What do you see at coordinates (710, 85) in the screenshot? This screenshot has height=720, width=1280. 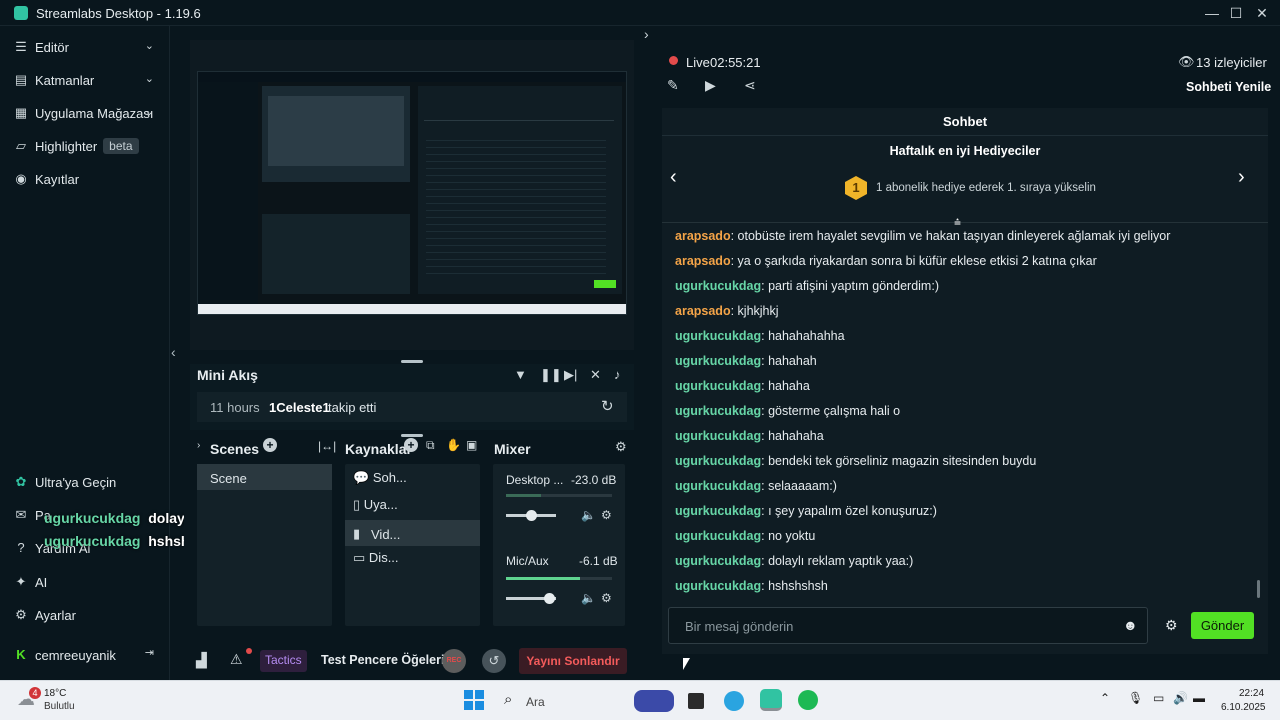 I see `camera-icon: ▶` at bounding box center [710, 85].